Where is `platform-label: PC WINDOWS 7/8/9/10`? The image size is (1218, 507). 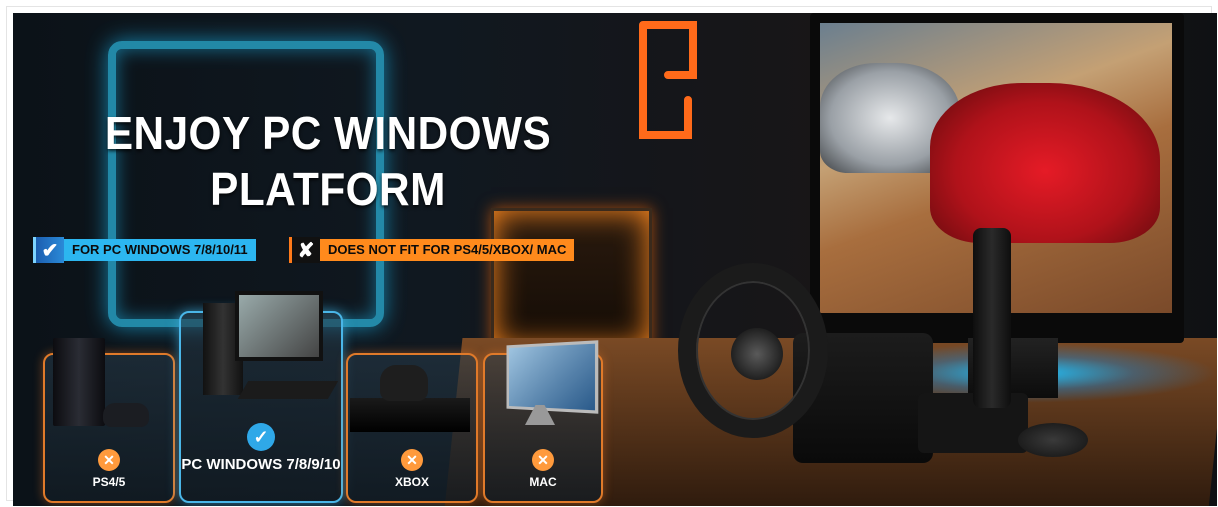
platform-label: PC WINDOWS 7/8/9/10 is located at coordinates (261, 464).